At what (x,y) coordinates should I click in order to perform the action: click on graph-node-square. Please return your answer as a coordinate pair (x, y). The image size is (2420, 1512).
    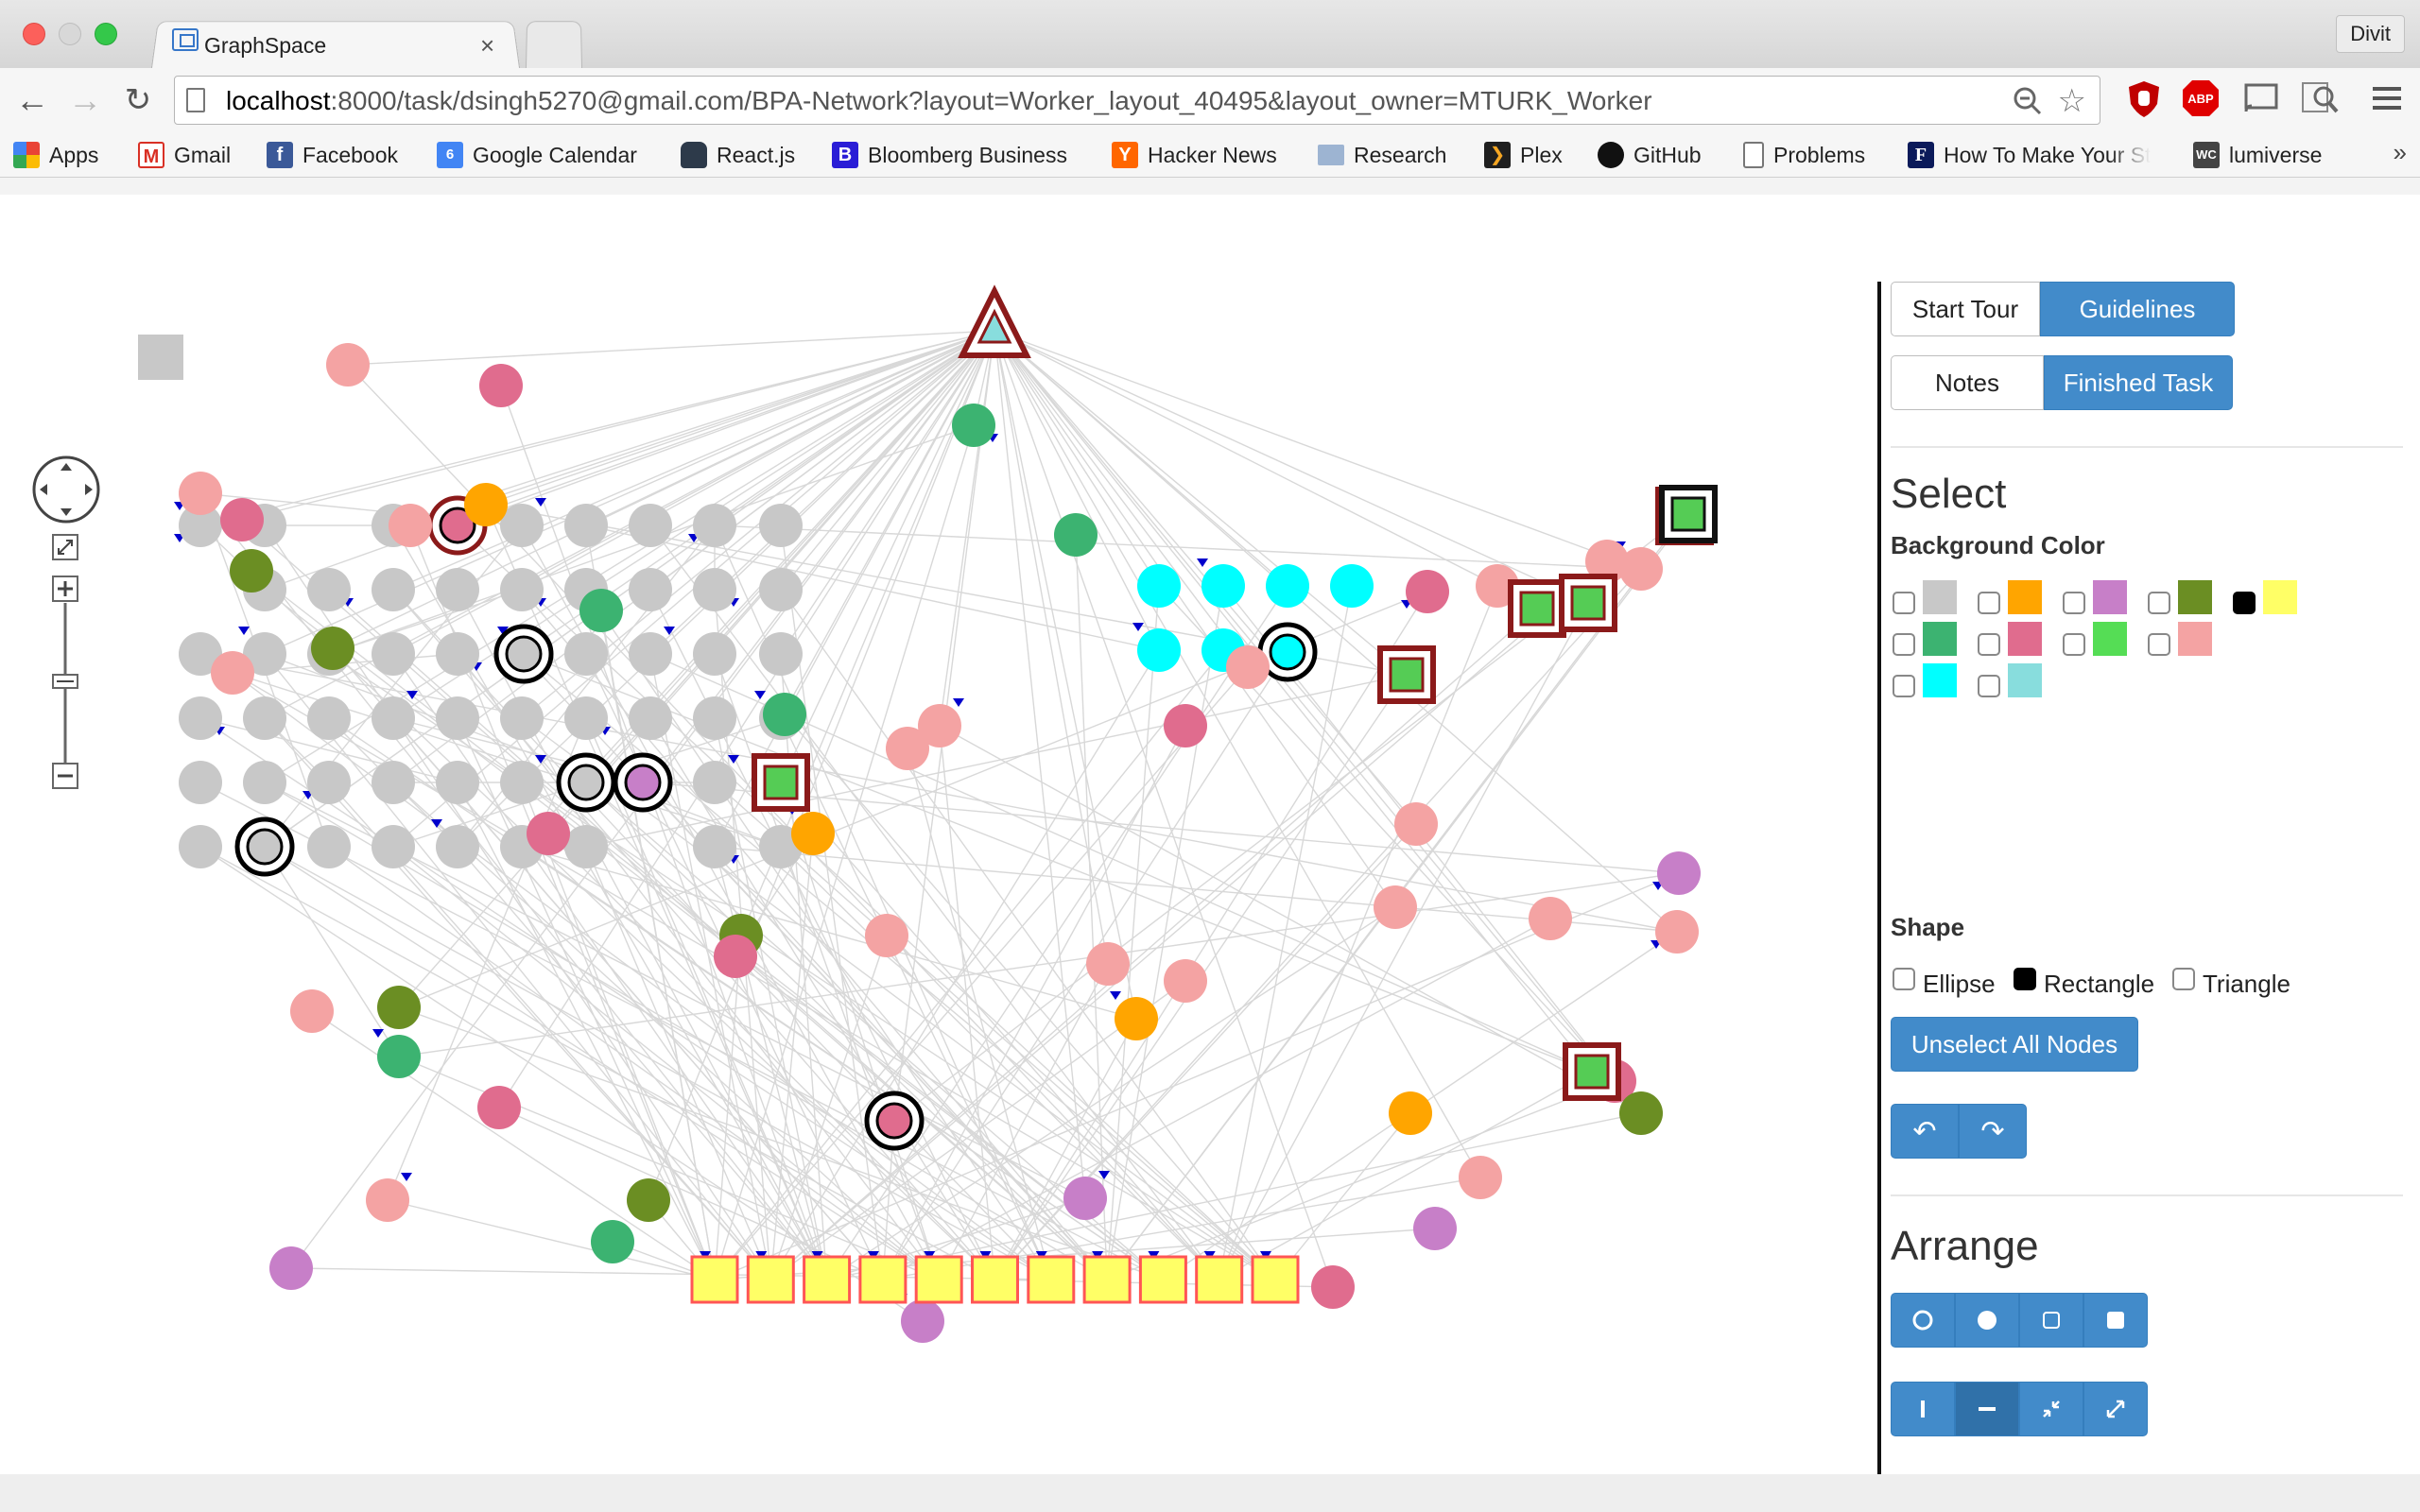
    Looking at the image, I should click on (161, 357).